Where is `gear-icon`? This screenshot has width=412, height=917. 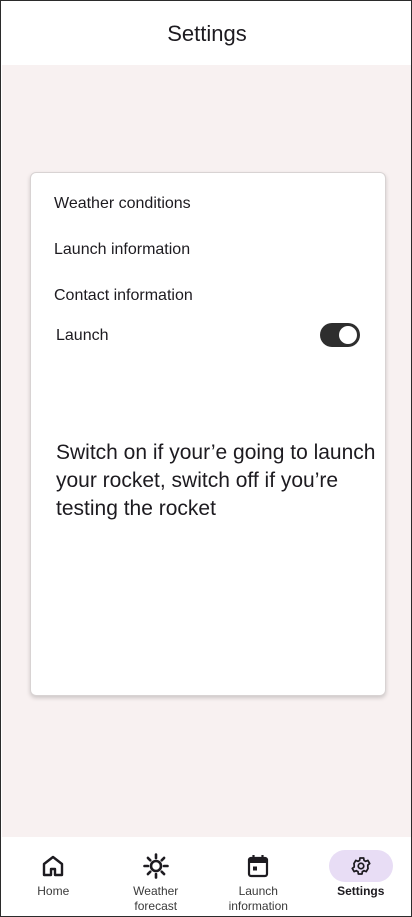
gear-icon is located at coordinates (361, 866).